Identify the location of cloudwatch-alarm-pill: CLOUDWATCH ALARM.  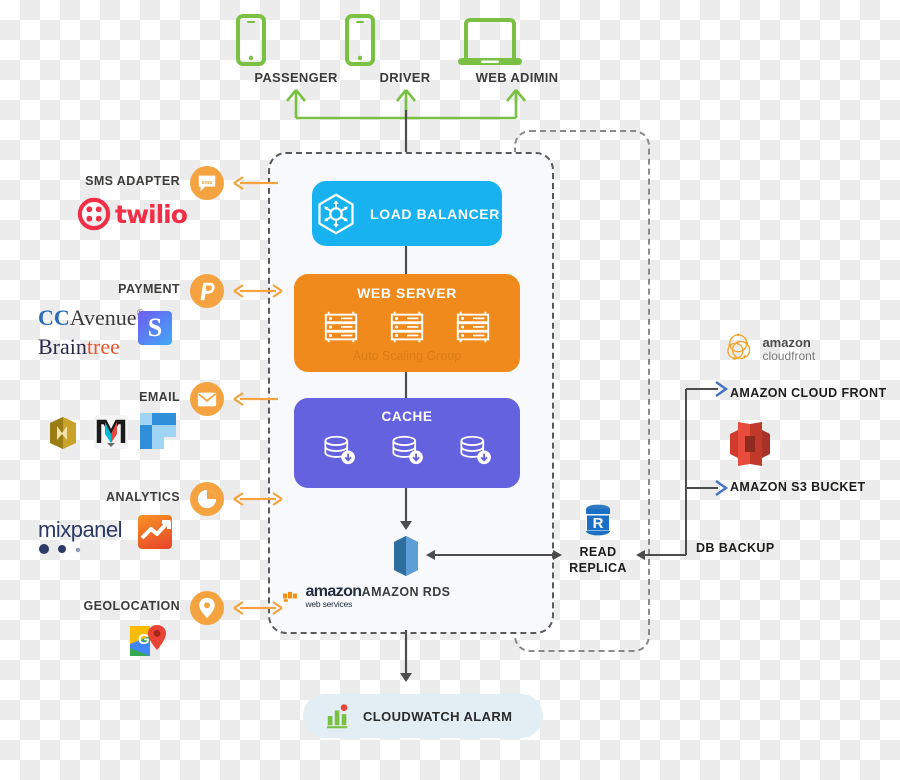
(423, 716).